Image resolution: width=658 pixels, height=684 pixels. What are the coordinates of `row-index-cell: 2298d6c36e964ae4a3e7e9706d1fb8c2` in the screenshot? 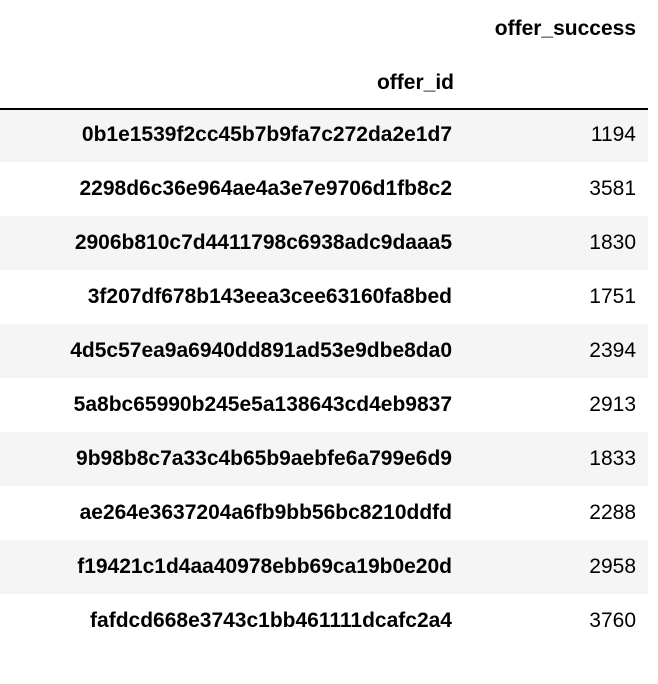 It's located at (233, 189).